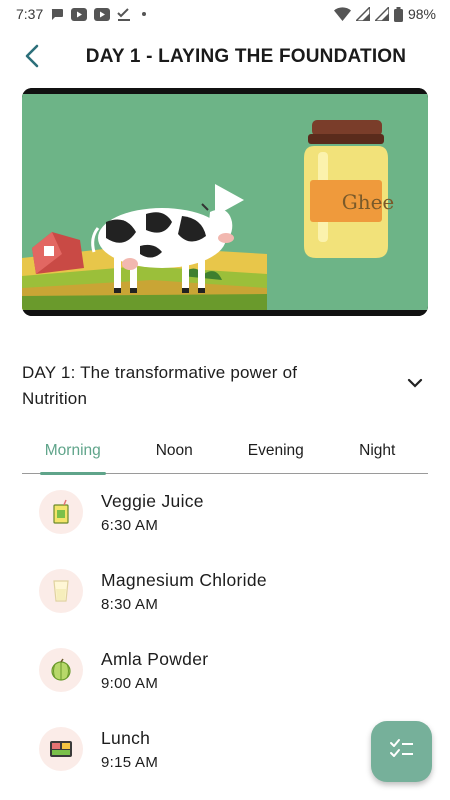 Image resolution: width=450 pixels, height=800 pixels. What do you see at coordinates (246, 56) in the screenshot?
I see `page-title: DAY 1 - LAYING THE FOUNDATION` at bounding box center [246, 56].